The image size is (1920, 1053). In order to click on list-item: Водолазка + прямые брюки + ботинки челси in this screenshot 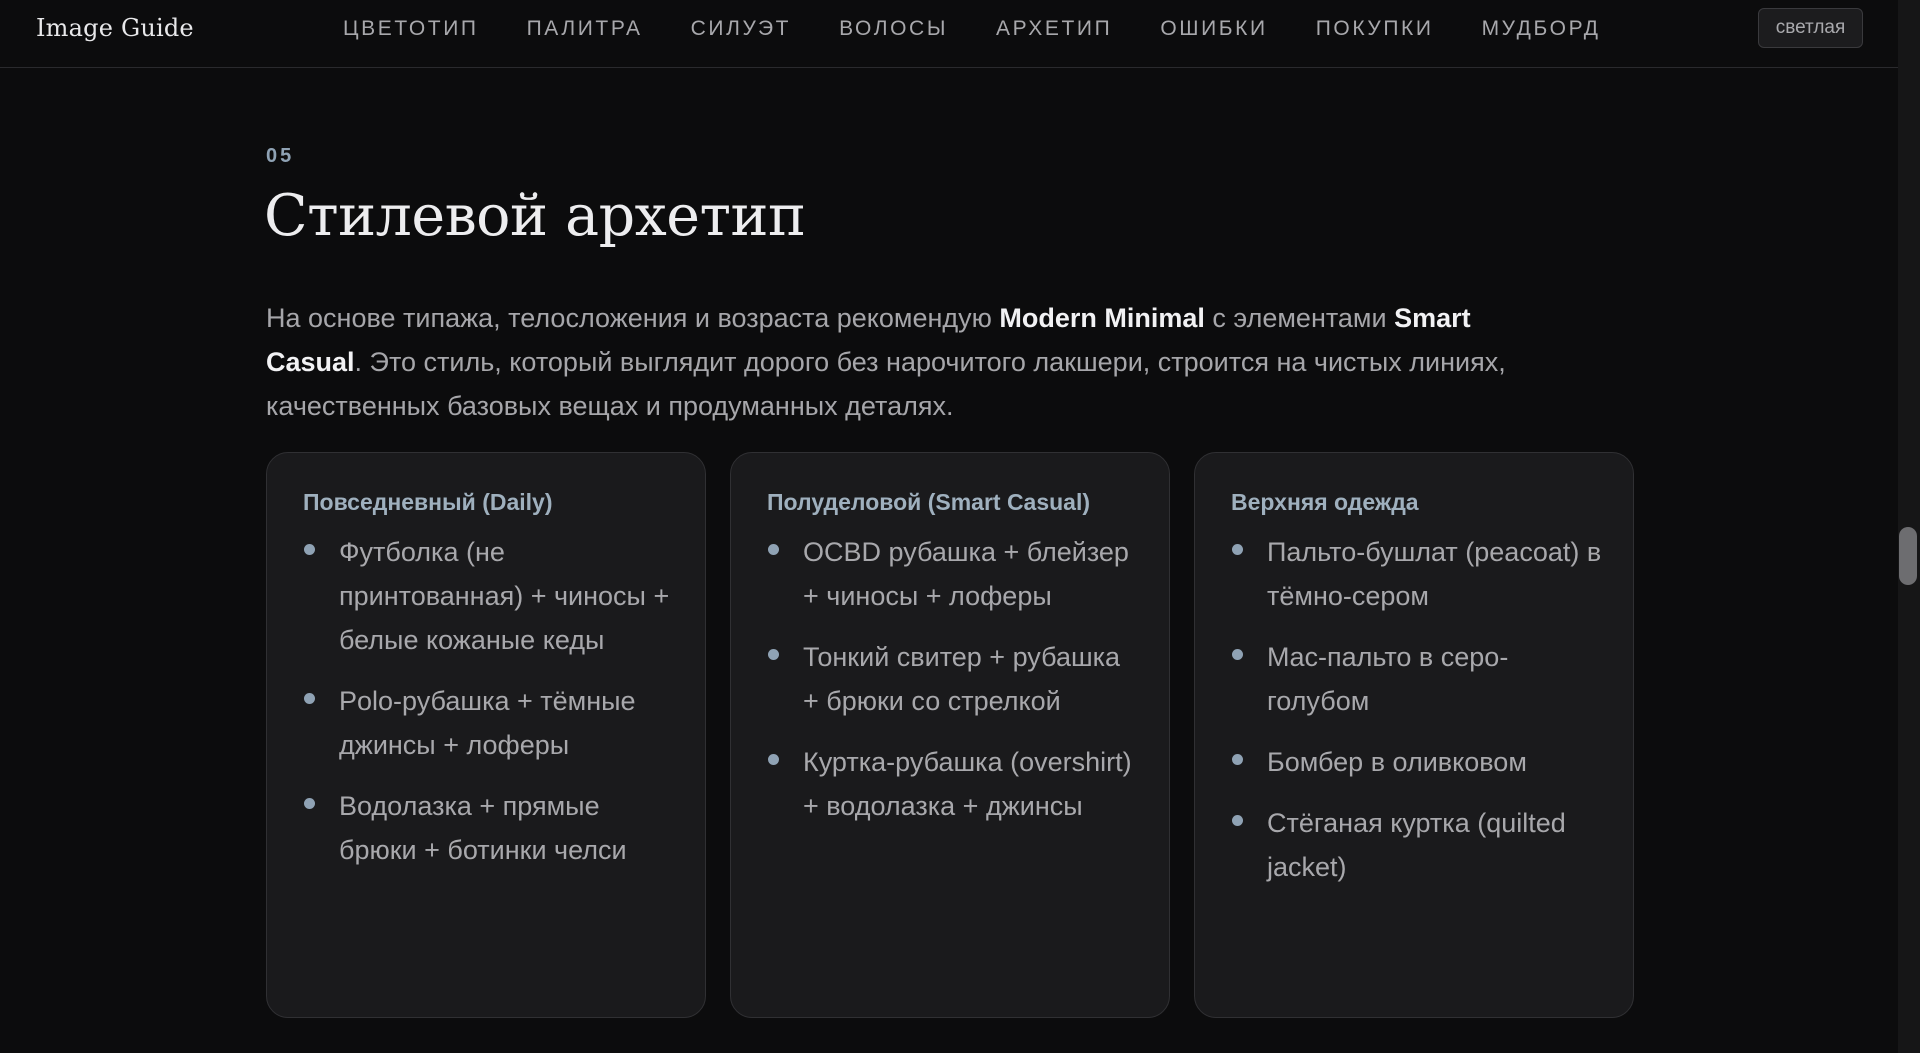, I will do `click(489, 828)`.